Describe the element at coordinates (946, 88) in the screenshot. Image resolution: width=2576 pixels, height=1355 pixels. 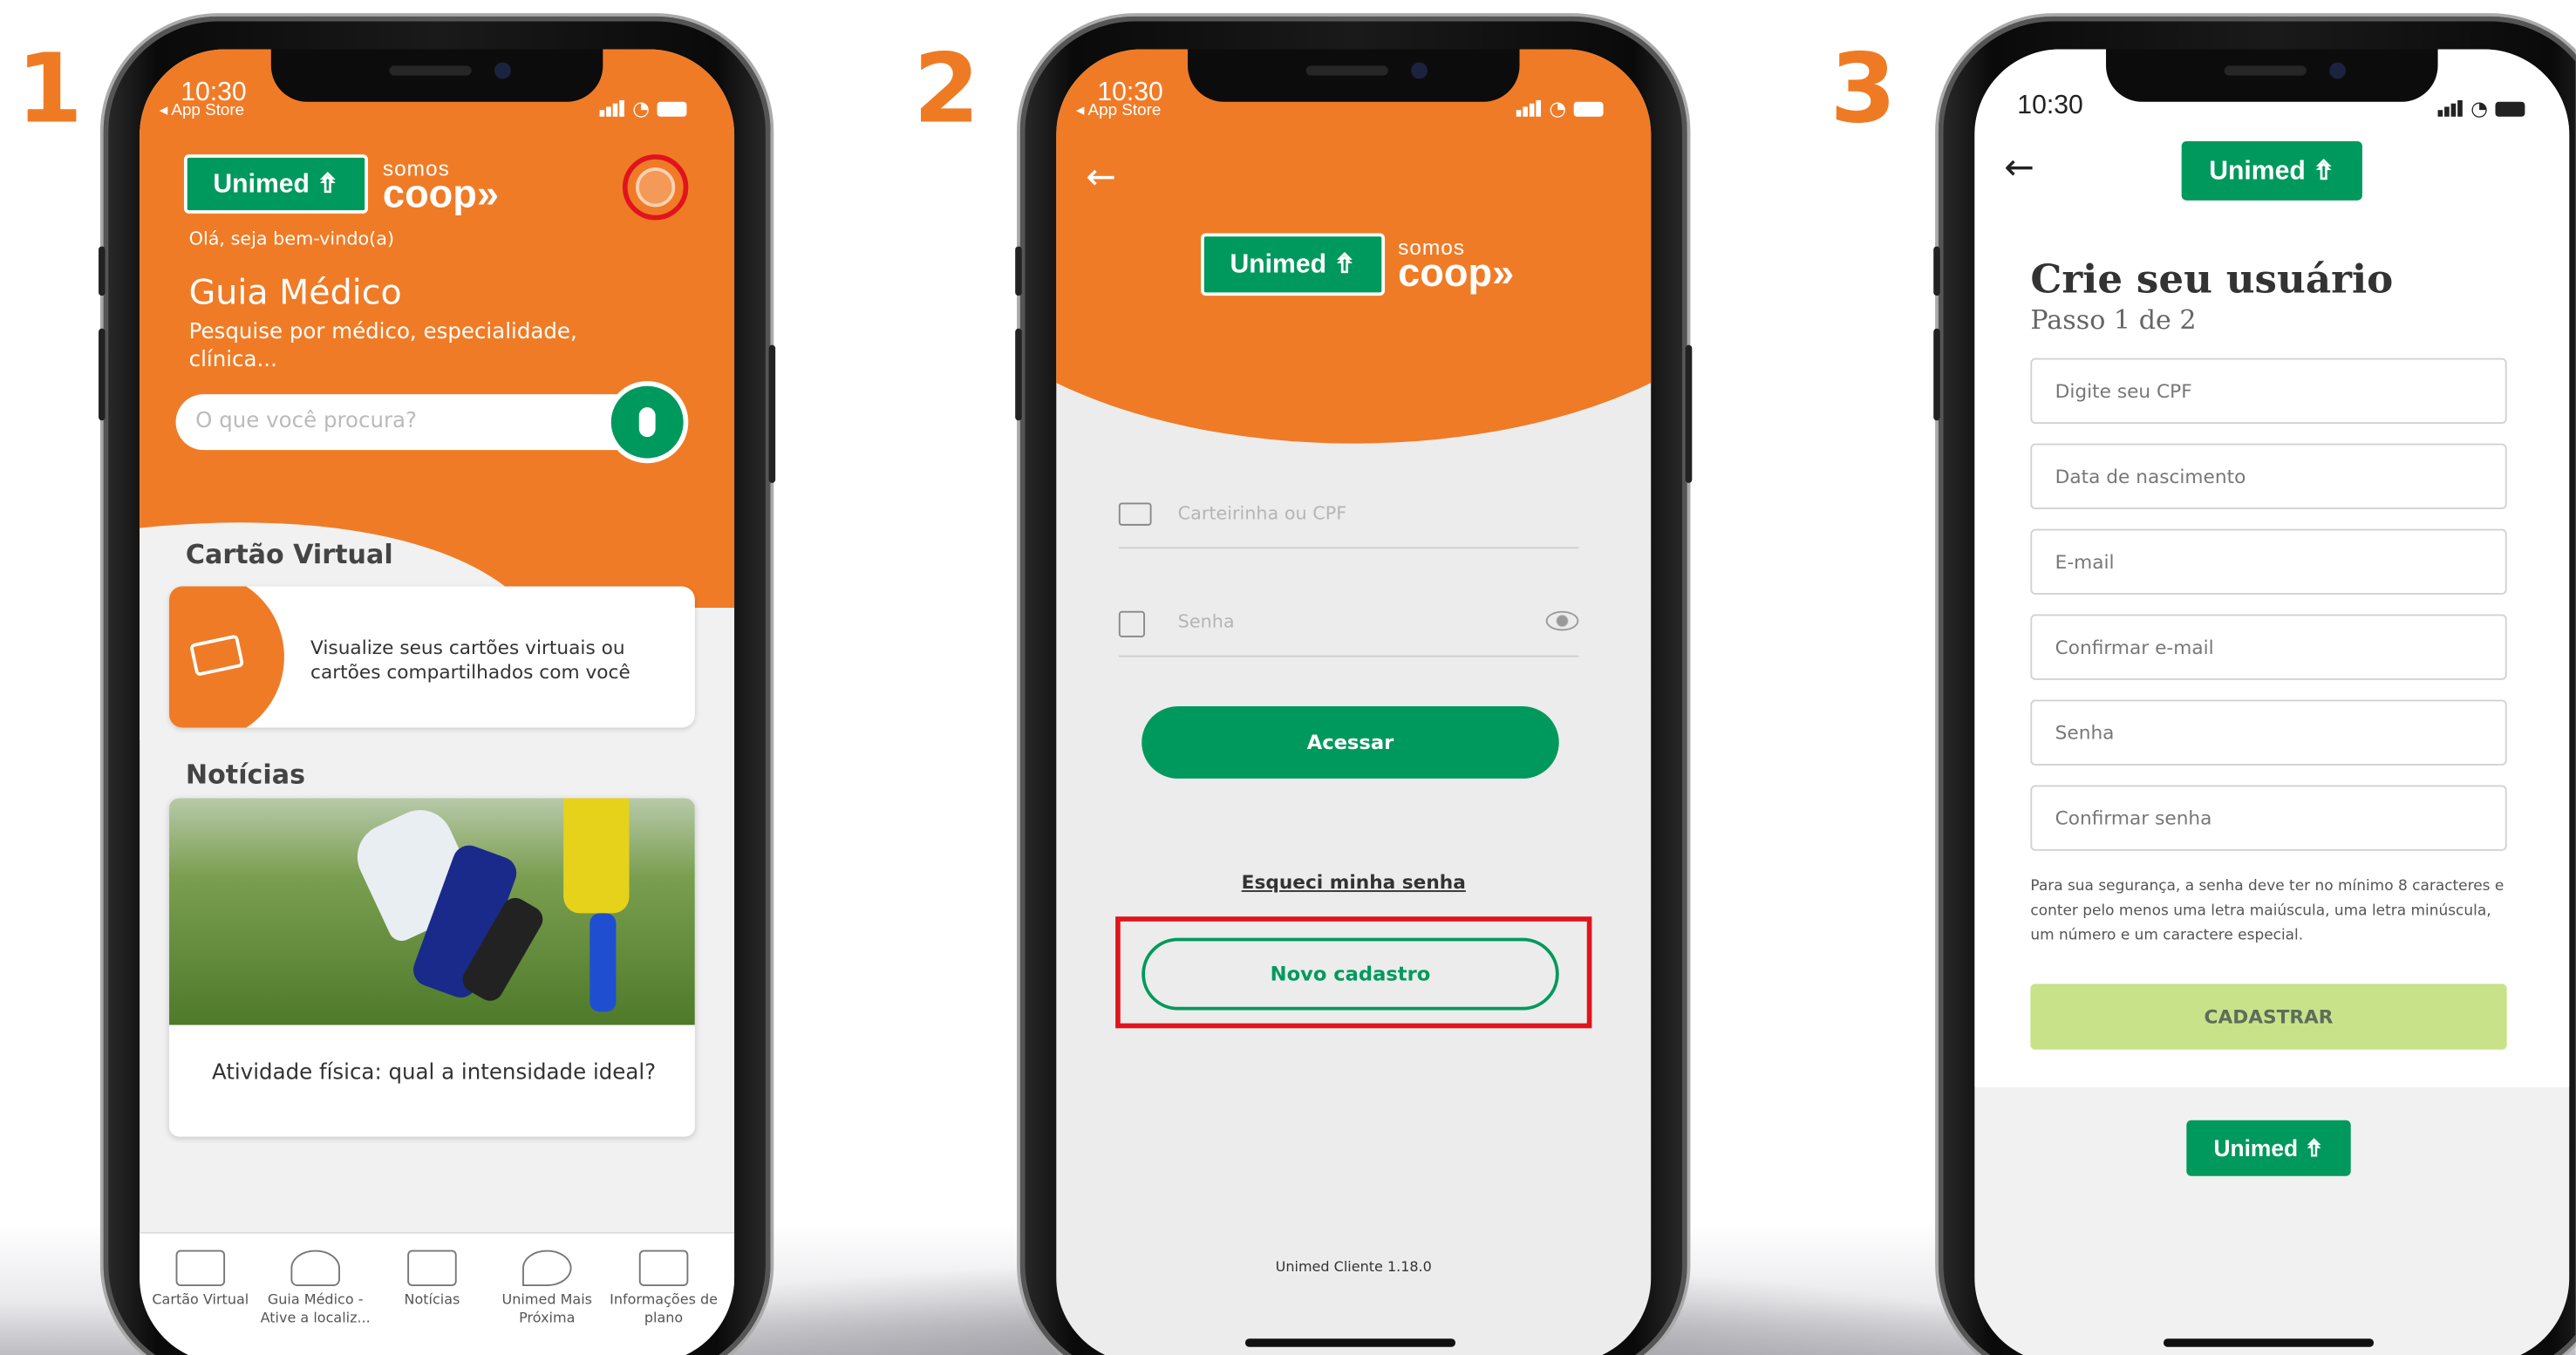
I see `step-number-2: 2` at that location.